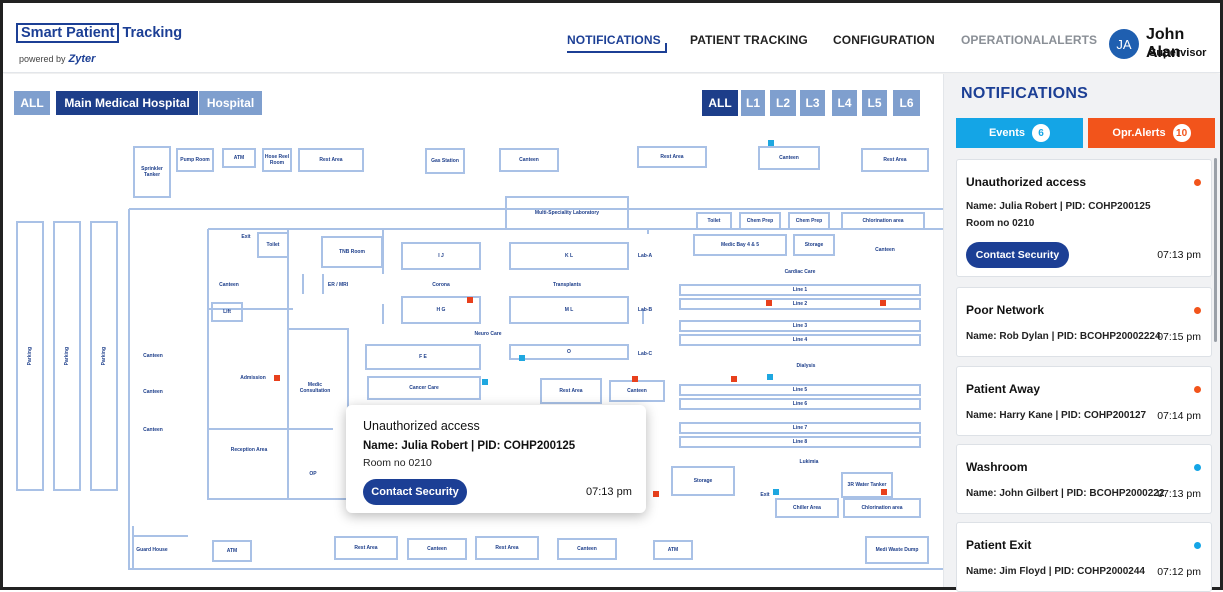  What do you see at coordinates (760, 221) in the screenshot?
I see `room-chem1: Chem Prep` at bounding box center [760, 221].